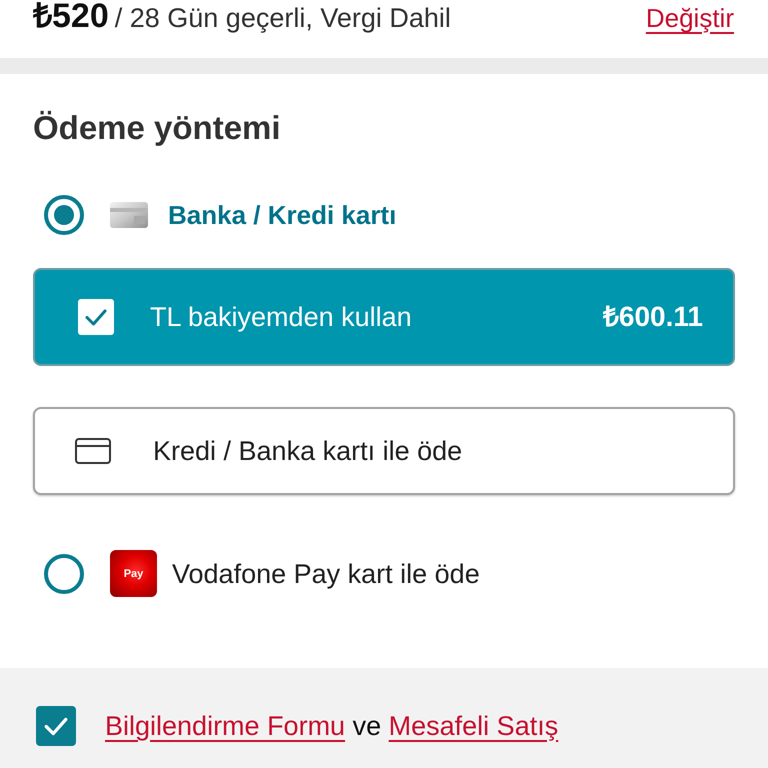 The image size is (768, 768). I want to click on agreement-link: Mesafeli Satış, so click(473, 726).